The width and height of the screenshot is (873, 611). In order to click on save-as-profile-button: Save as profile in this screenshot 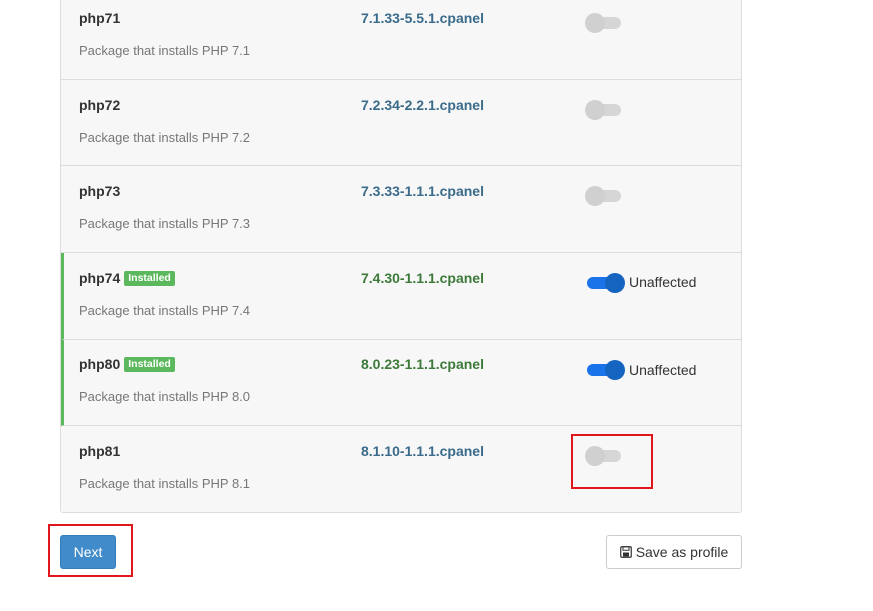, I will do `click(674, 552)`.